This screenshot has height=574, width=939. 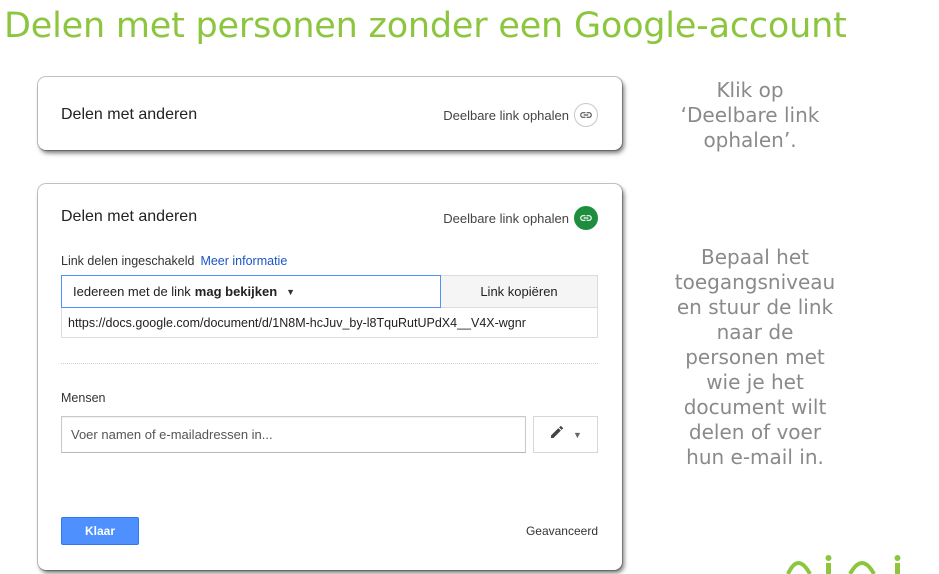 I want to click on access-level-prefix: Iedereen met de link, so click(x=132, y=291).